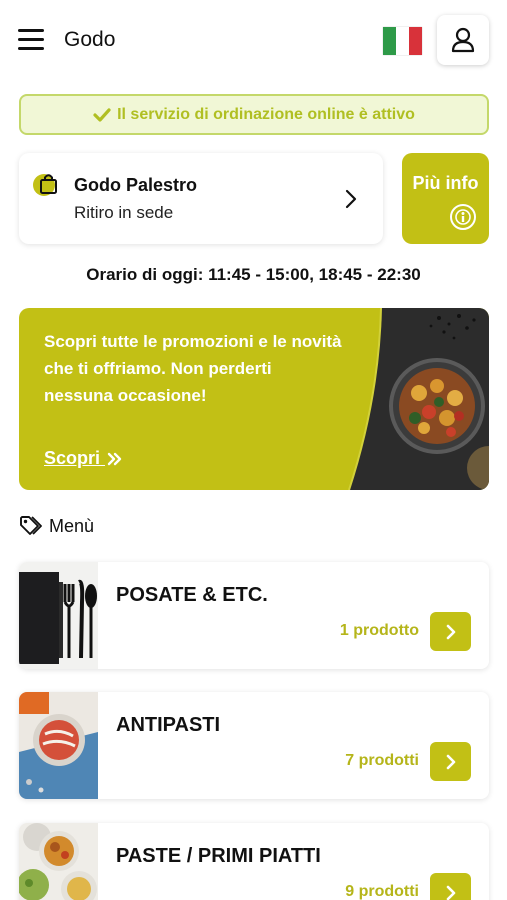  What do you see at coordinates (253, 41) in the screenshot?
I see `app-header: Godo` at bounding box center [253, 41].